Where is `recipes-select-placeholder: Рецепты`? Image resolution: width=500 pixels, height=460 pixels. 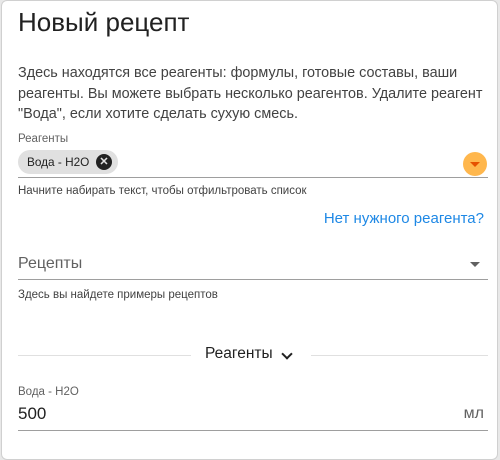
recipes-select-placeholder: Рецепты is located at coordinates (50, 263).